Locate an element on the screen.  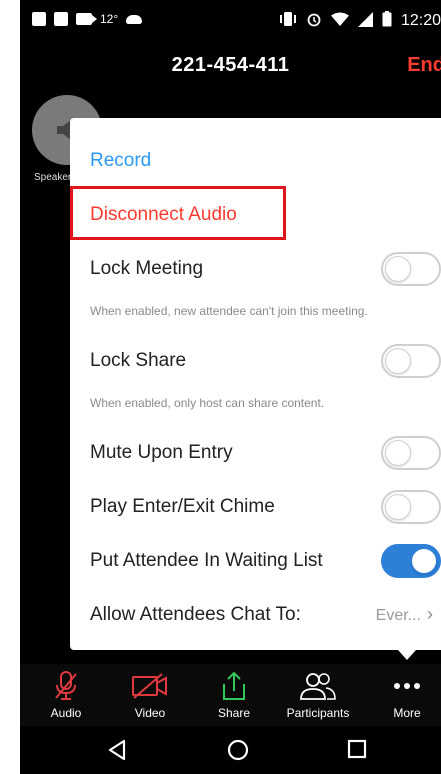
wifi-icon is located at coordinates (339, 21).